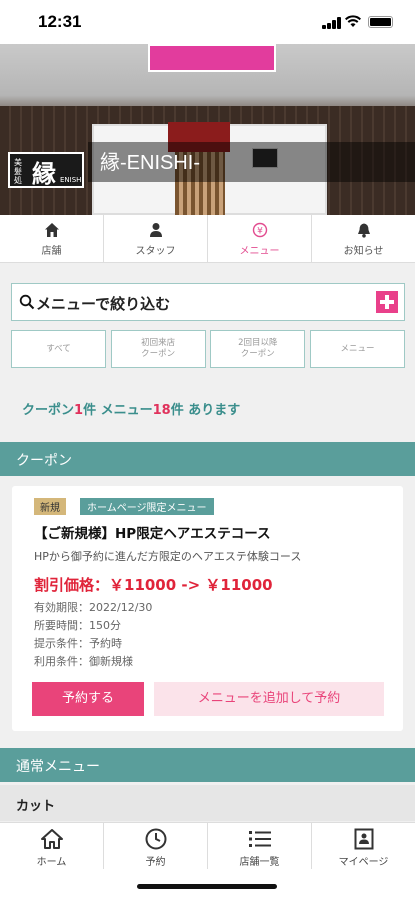  What do you see at coordinates (207, 22) in the screenshot?
I see `status-bar: 12:31` at bounding box center [207, 22].